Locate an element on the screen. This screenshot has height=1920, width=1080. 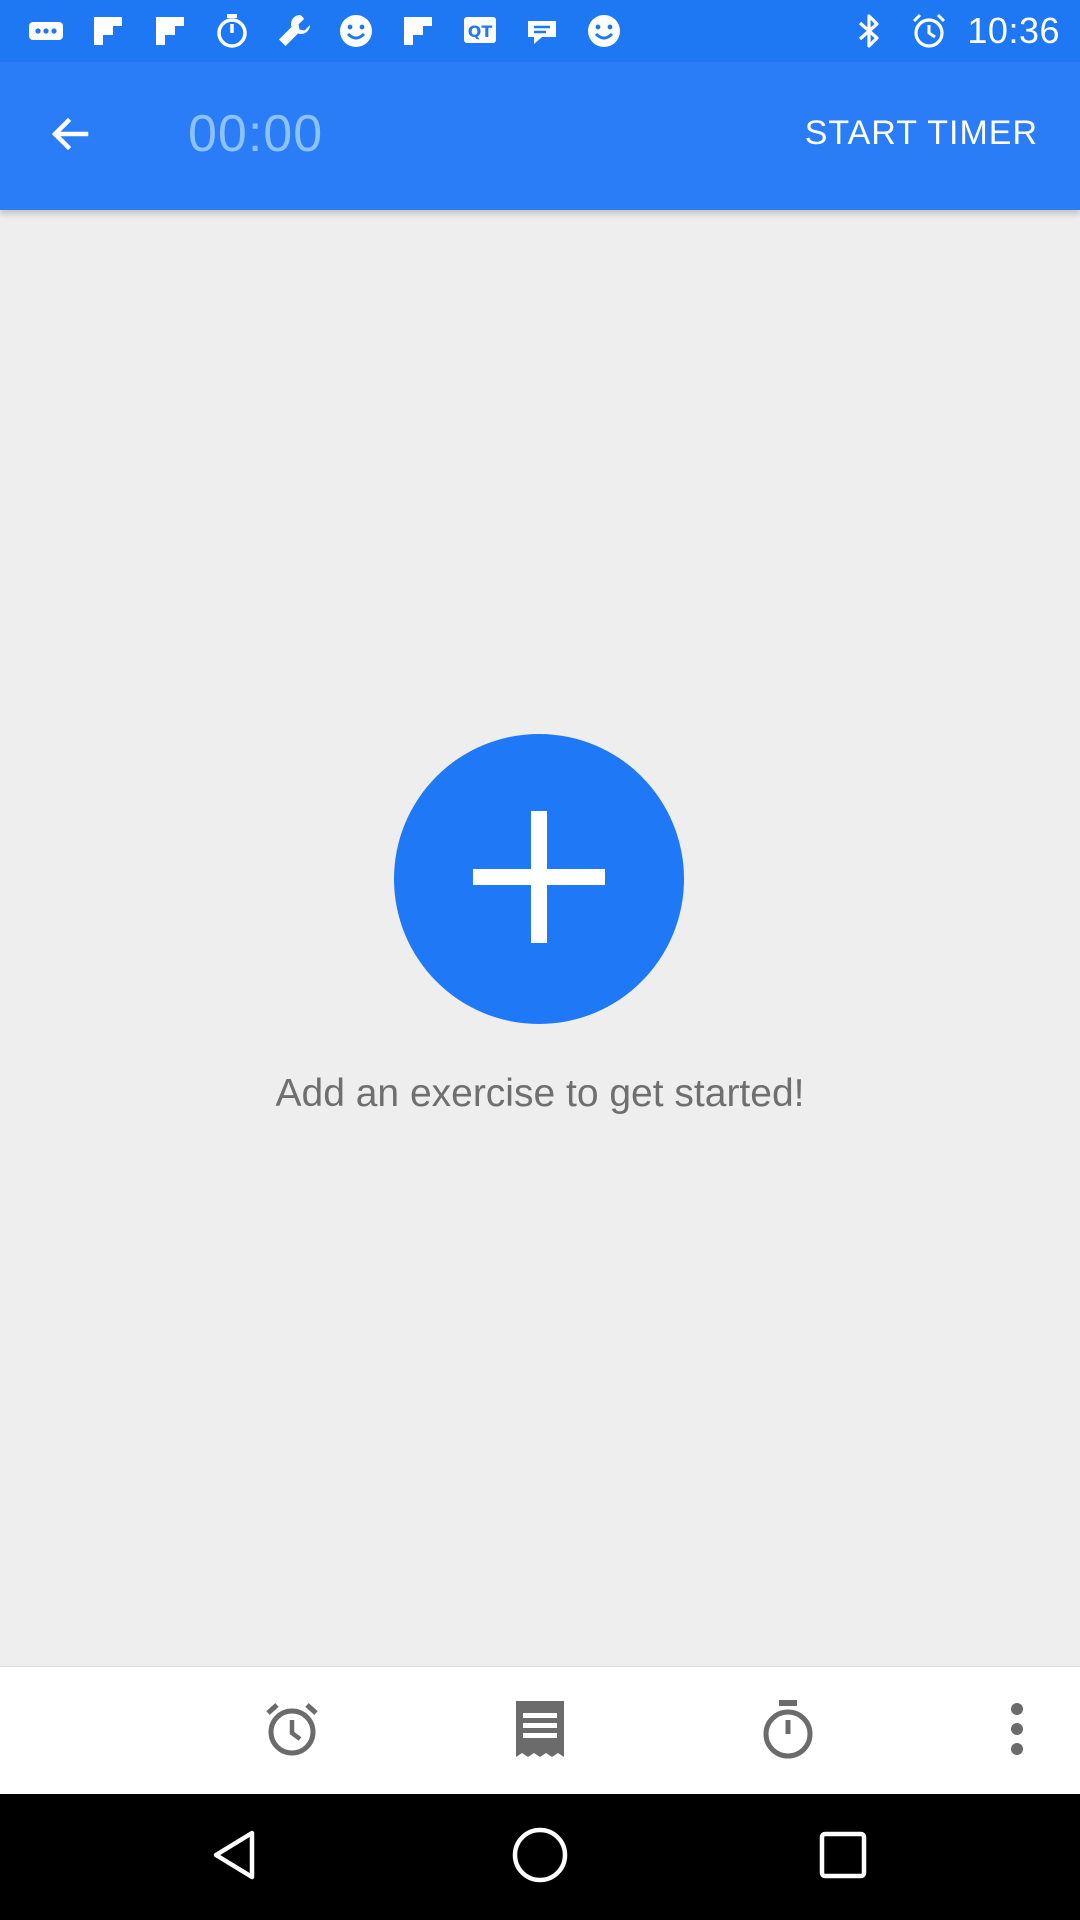
more-options-button is located at coordinates (1017, 1731).